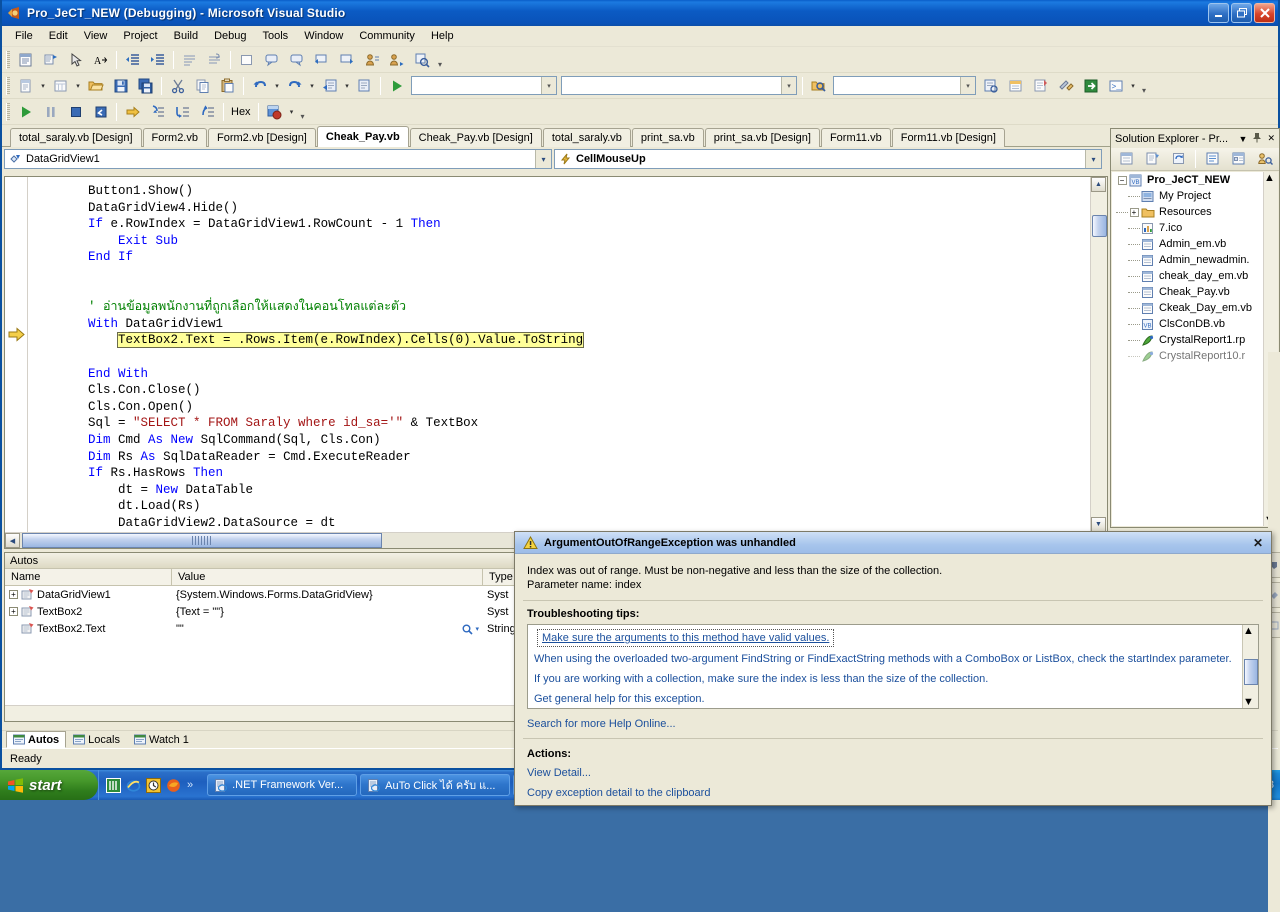 The height and width of the screenshot is (912, 1280). I want to click on object-browser-icon, so click(1040, 86).